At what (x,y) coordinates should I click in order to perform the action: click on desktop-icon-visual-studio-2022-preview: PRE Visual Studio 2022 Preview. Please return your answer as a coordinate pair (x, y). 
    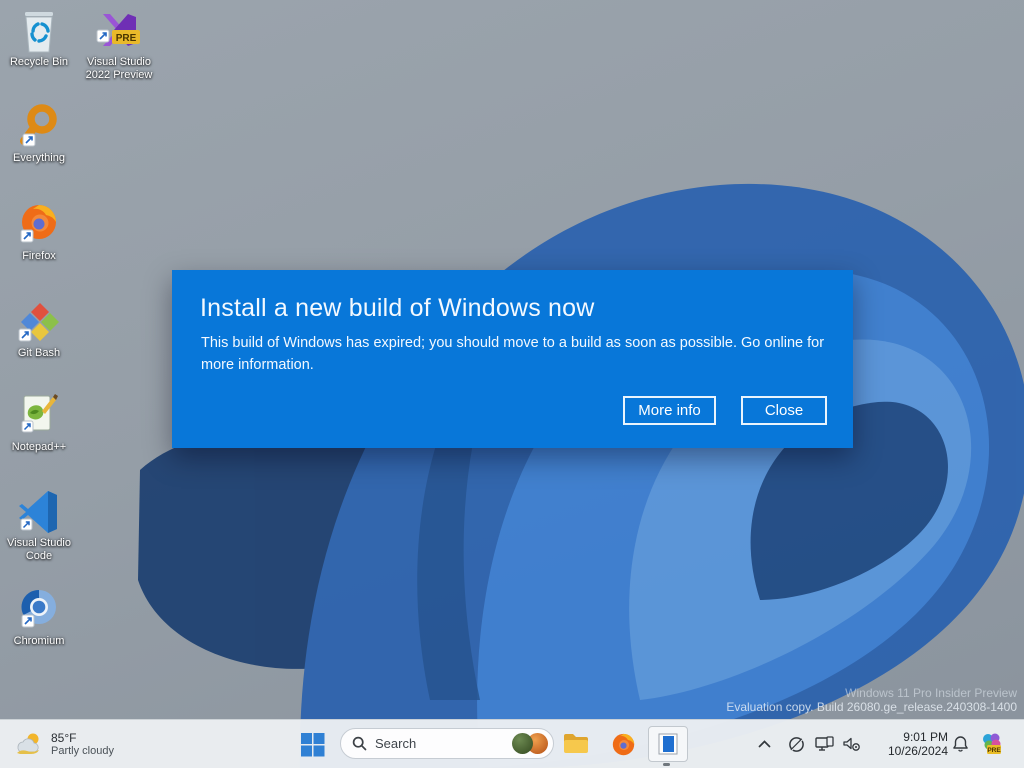
    Looking at the image, I should click on (119, 44).